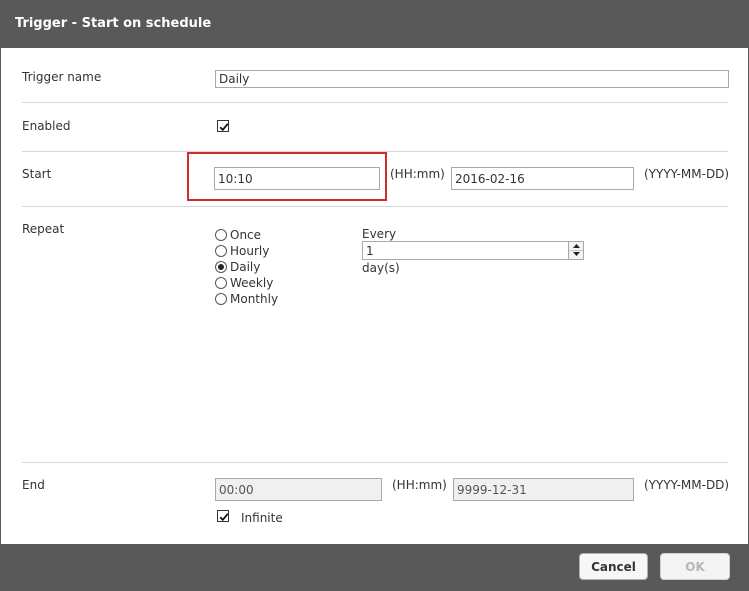  What do you see at coordinates (37, 174) in the screenshot?
I see `start-label: Start` at bounding box center [37, 174].